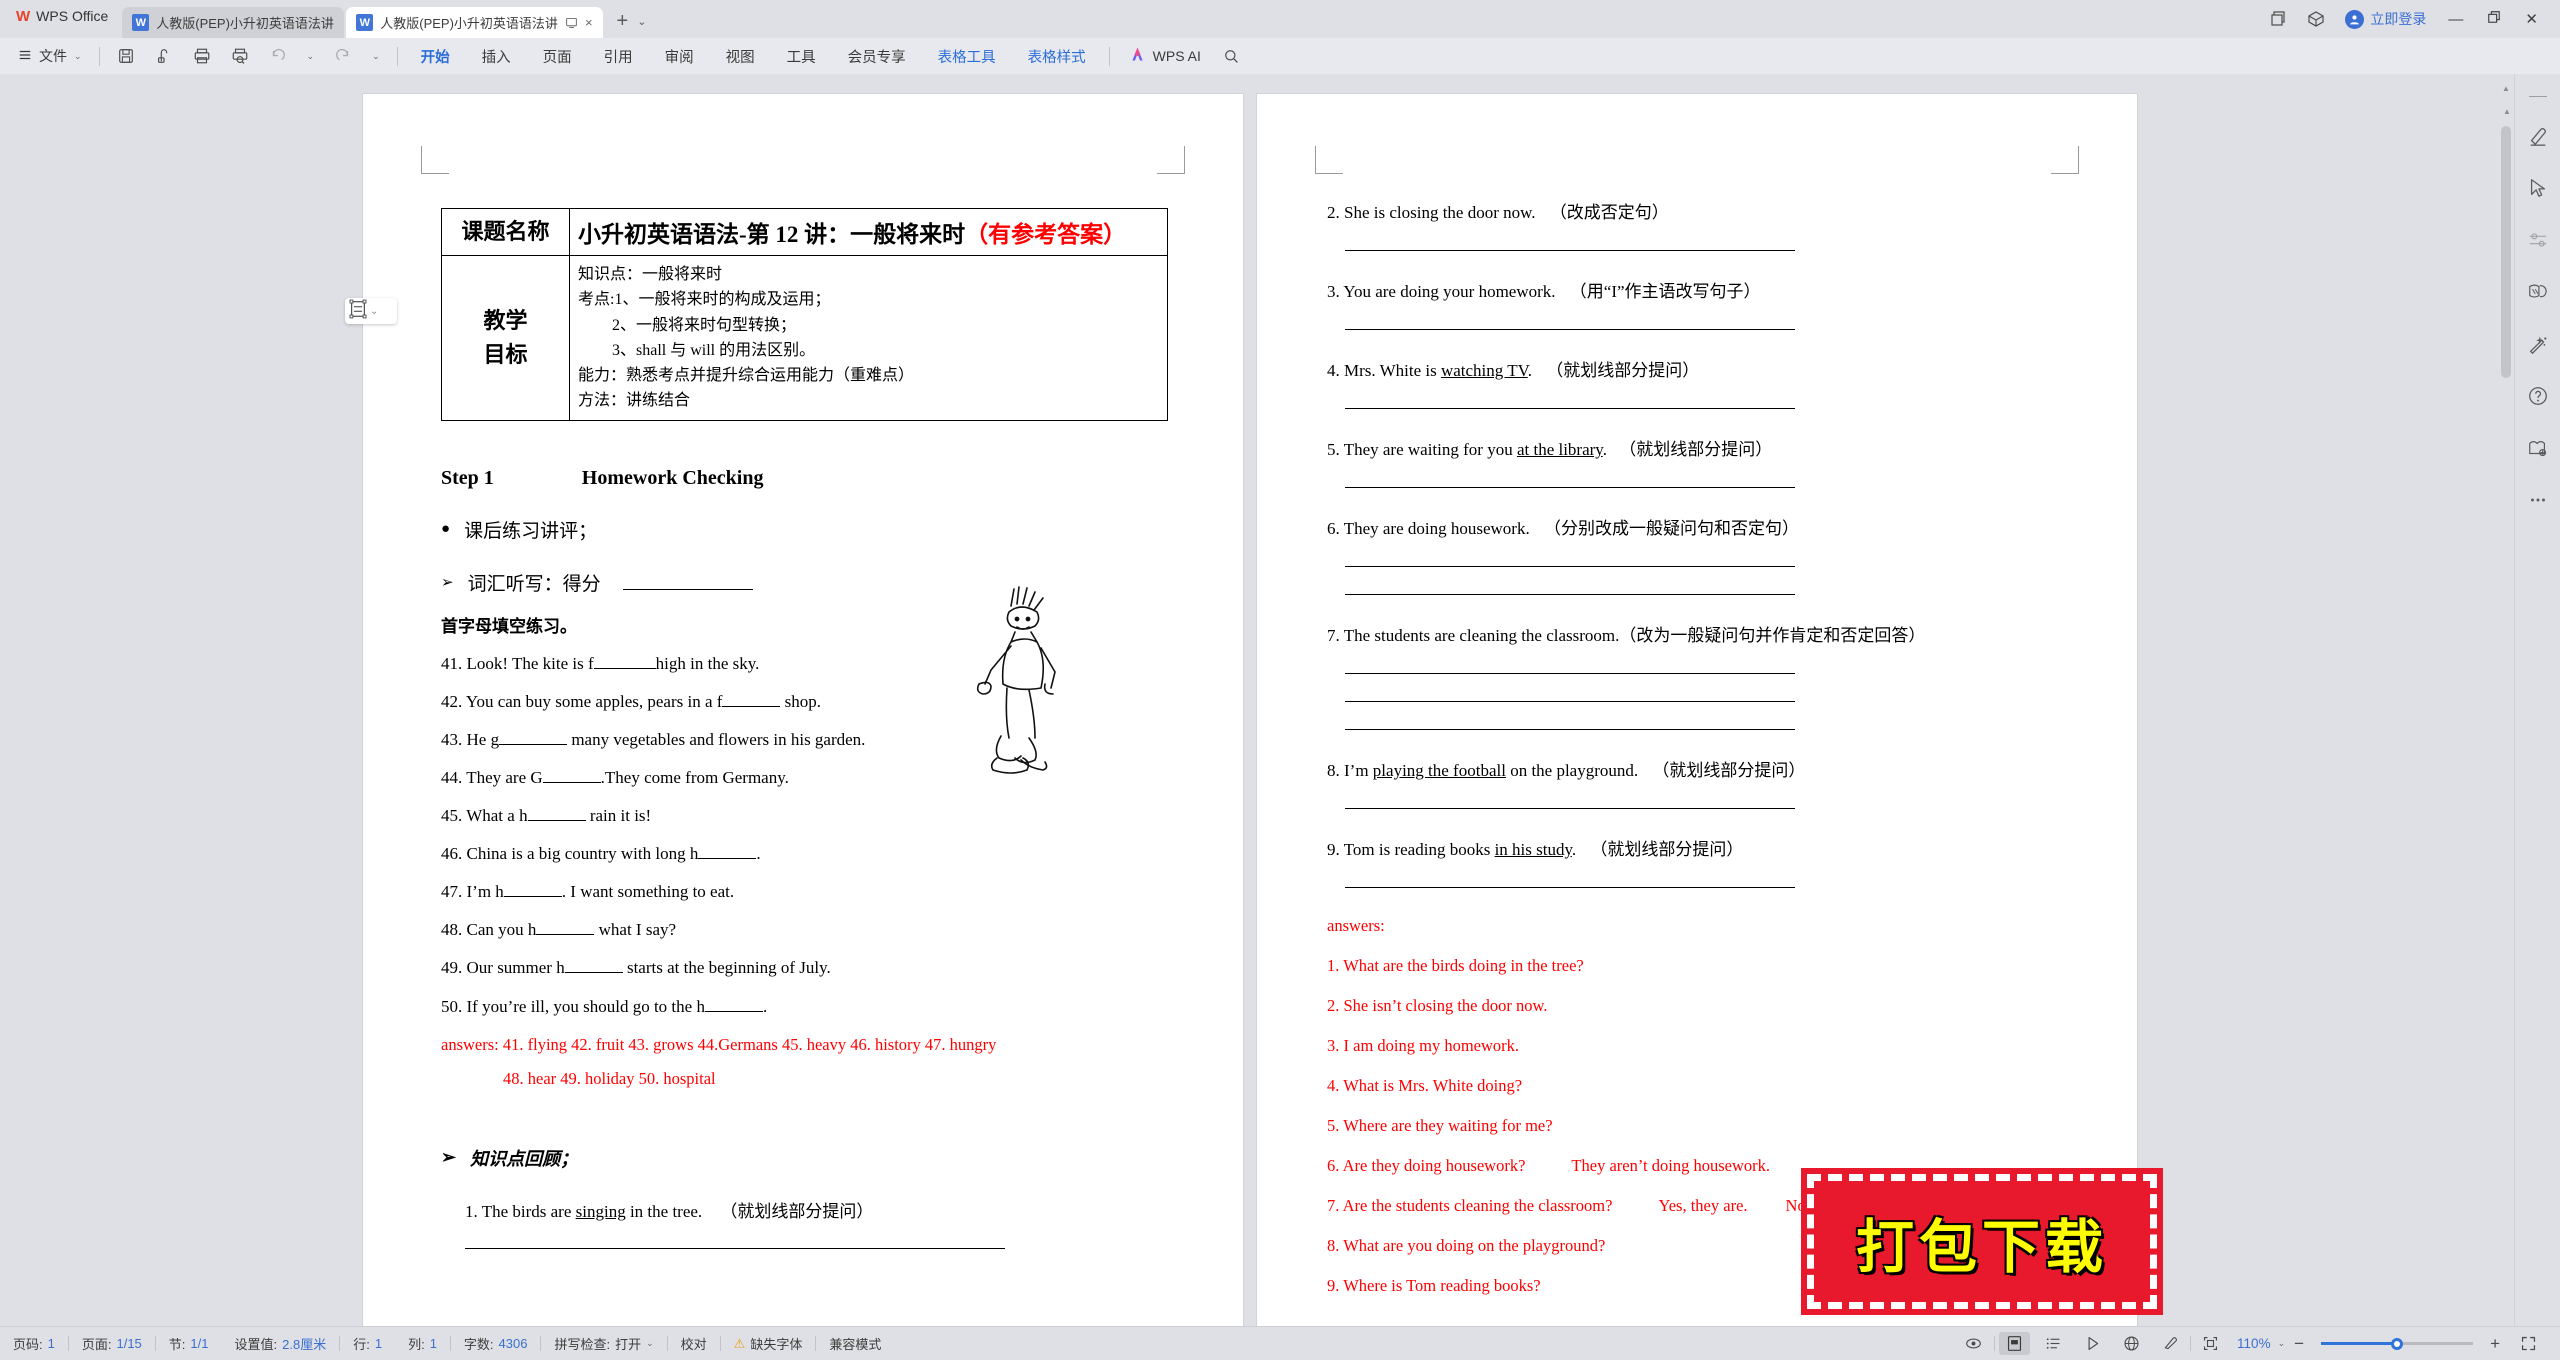 The width and height of the screenshot is (2560, 1360). Describe the element at coordinates (2528, 1343) in the screenshot. I see `expand-icon` at that location.